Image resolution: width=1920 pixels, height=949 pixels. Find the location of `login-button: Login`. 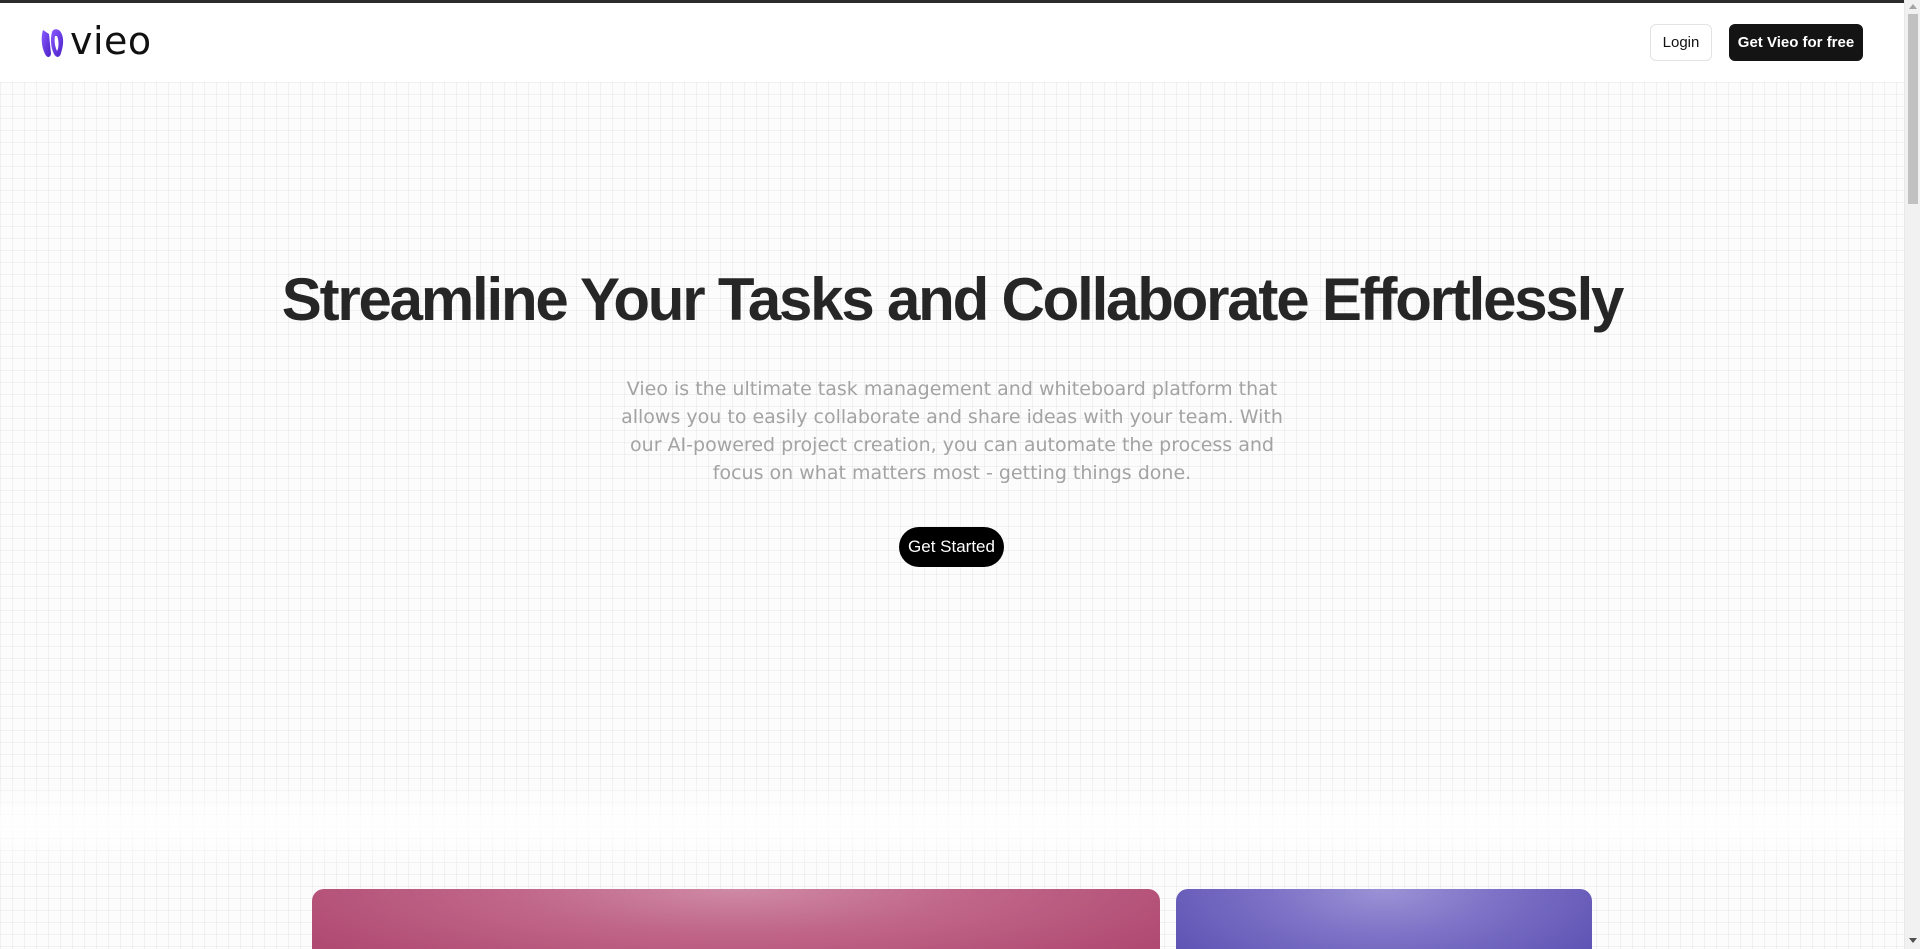

login-button: Login is located at coordinates (1681, 42).